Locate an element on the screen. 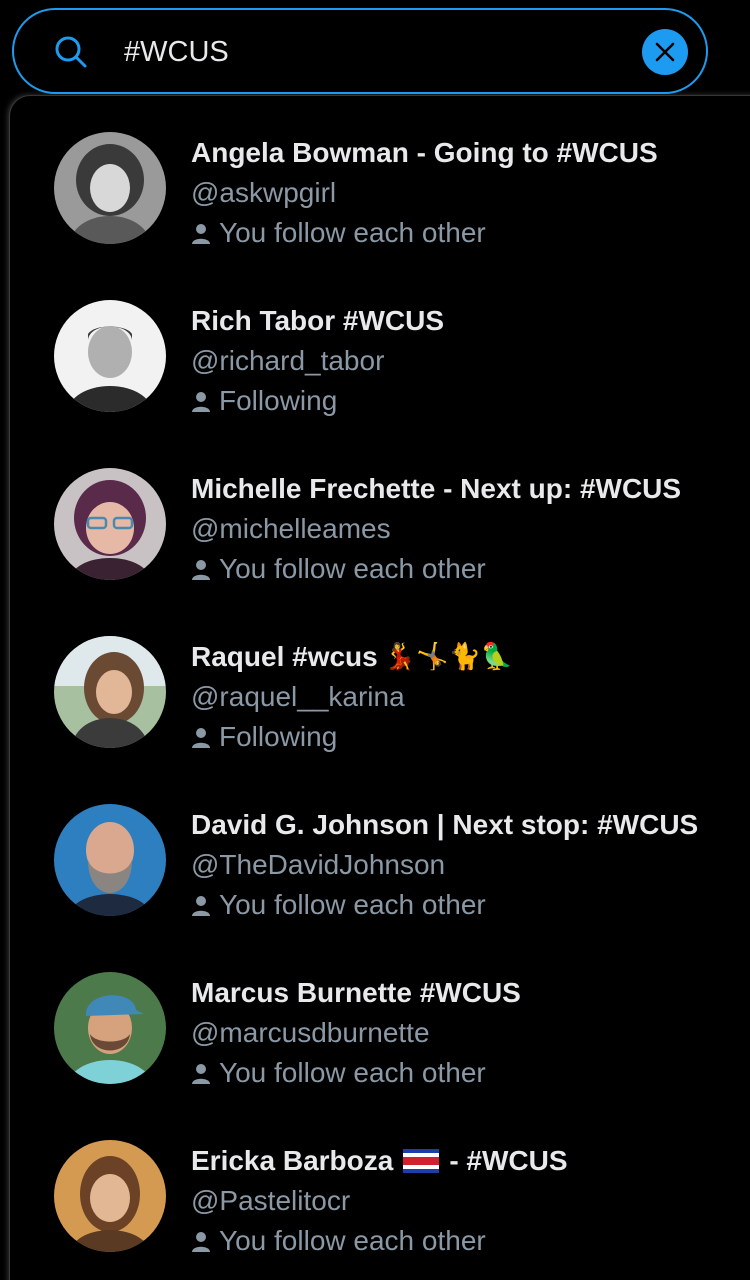 This screenshot has height=1280, width=750. display-name: Rich Tabor #WCUS is located at coordinates (318, 320).